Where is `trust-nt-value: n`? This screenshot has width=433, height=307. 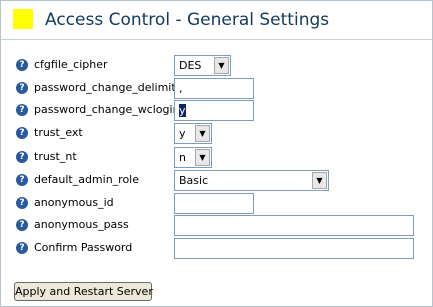
trust-nt-value: n is located at coordinates (182, 157).